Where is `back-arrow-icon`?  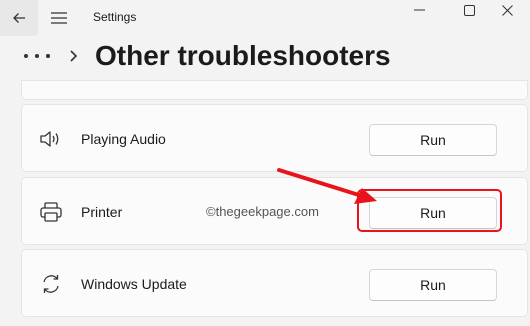 back-arrow-icon is located at coordinates (19, 18).